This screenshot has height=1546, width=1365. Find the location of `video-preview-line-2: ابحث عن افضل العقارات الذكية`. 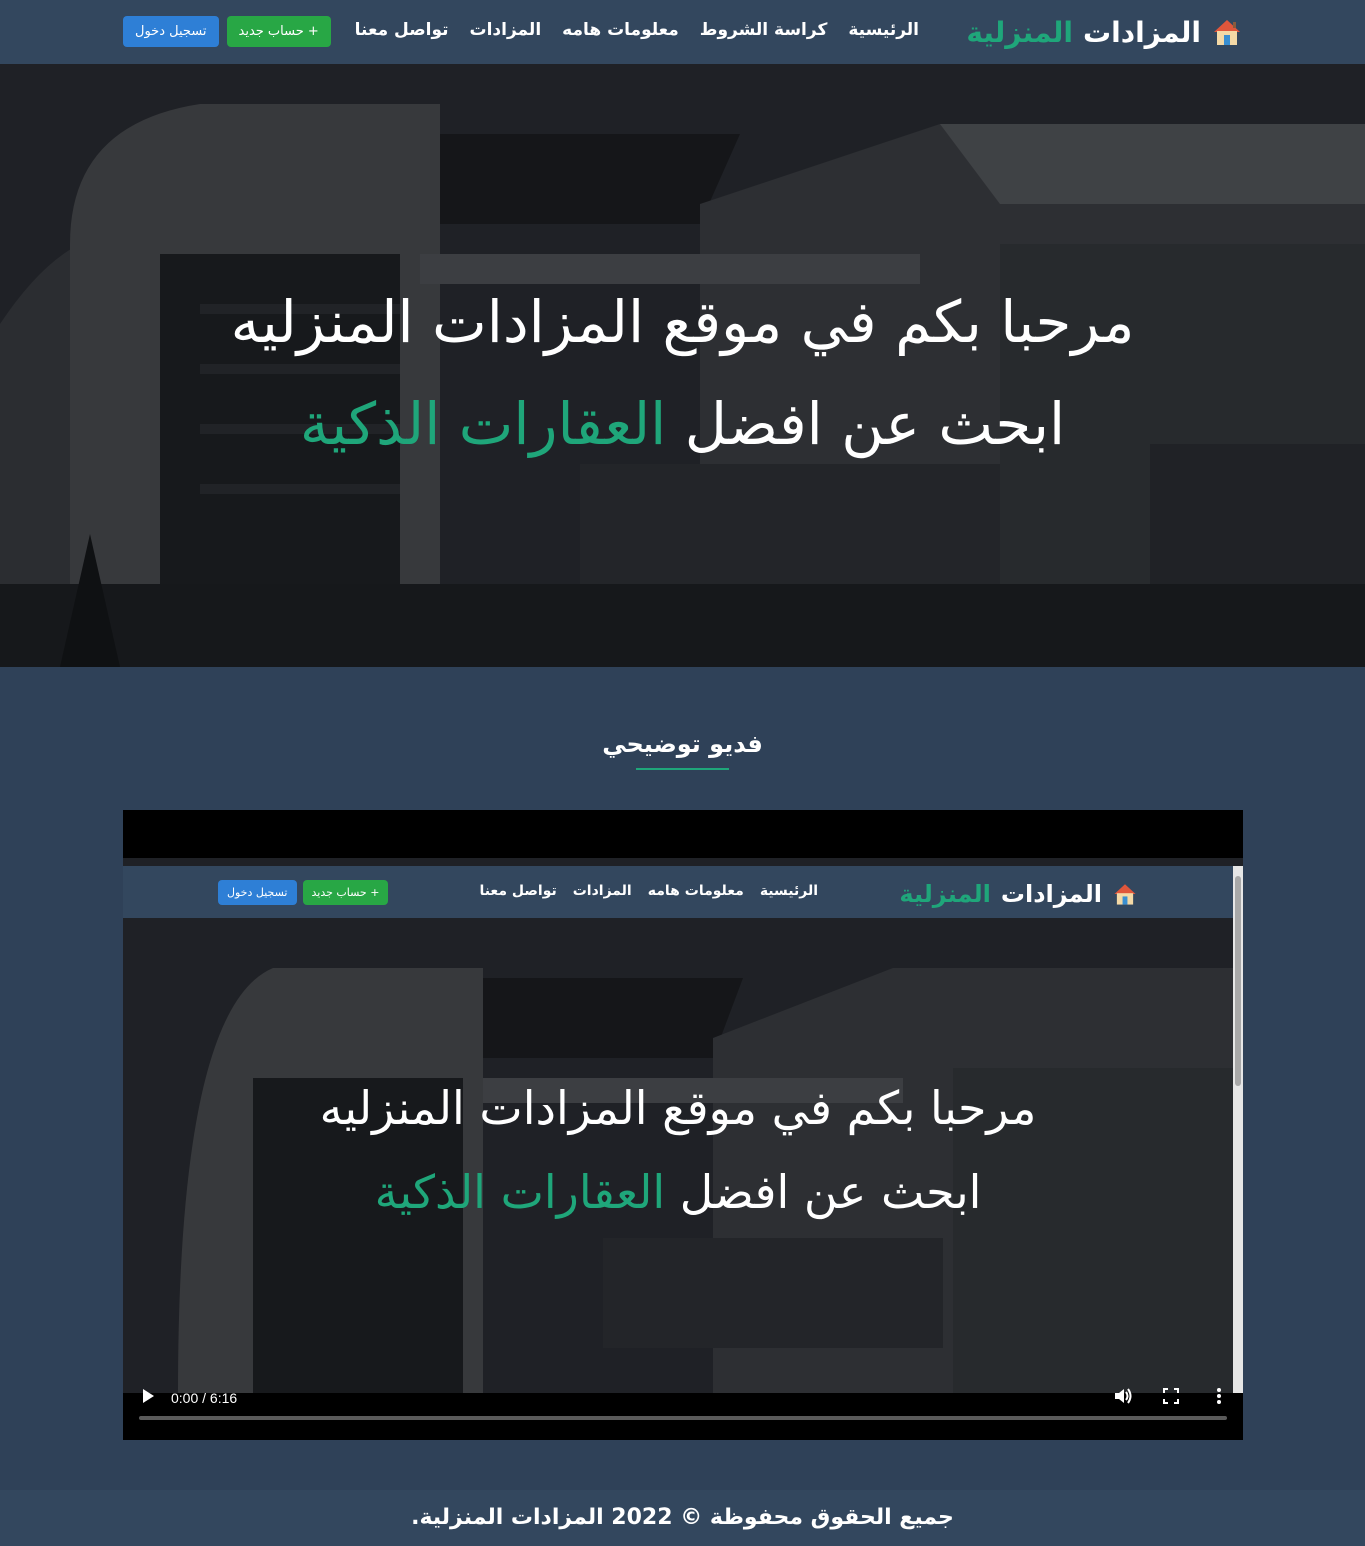

video-preview-line-2: ابحث عن افضل العقارات الذكية is located at coordinates (678, 1192).